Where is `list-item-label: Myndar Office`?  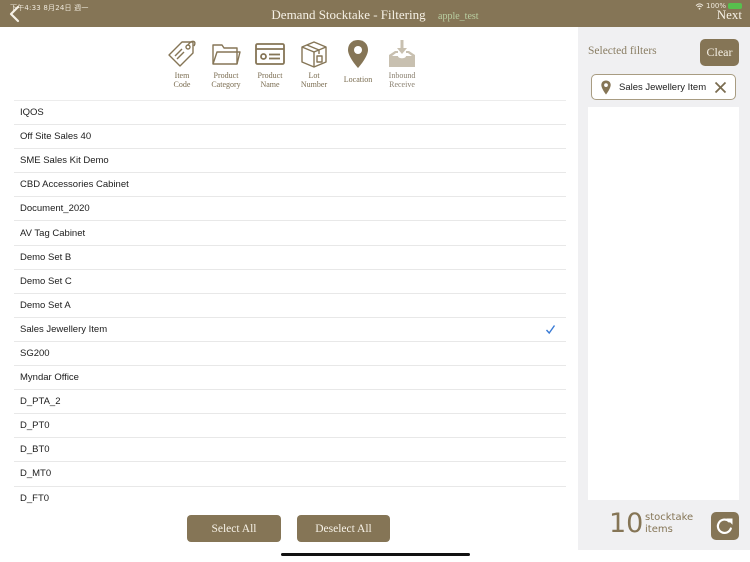
list-item-label: Myndar Office is located at coordinates (49, 378).